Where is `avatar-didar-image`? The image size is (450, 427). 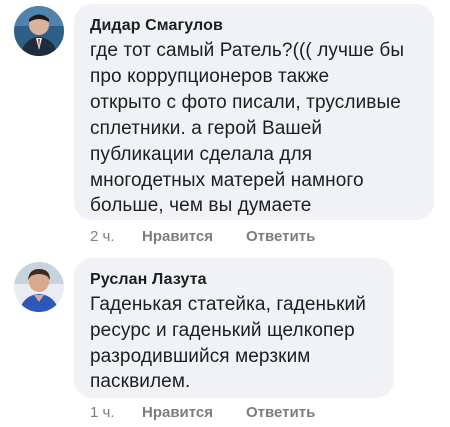 avatar-didar-image is located at coordinates (39, 31).